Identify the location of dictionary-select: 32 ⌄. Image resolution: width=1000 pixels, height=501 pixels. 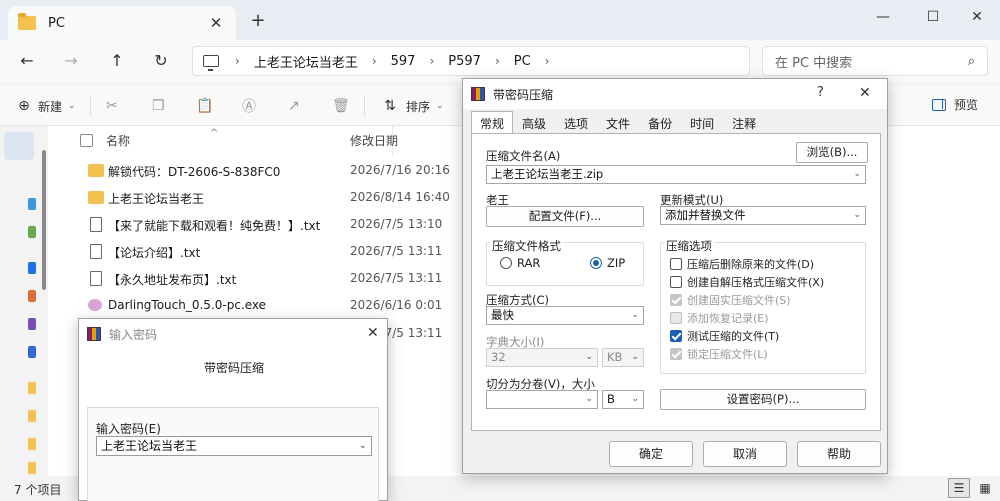
(542, 357).